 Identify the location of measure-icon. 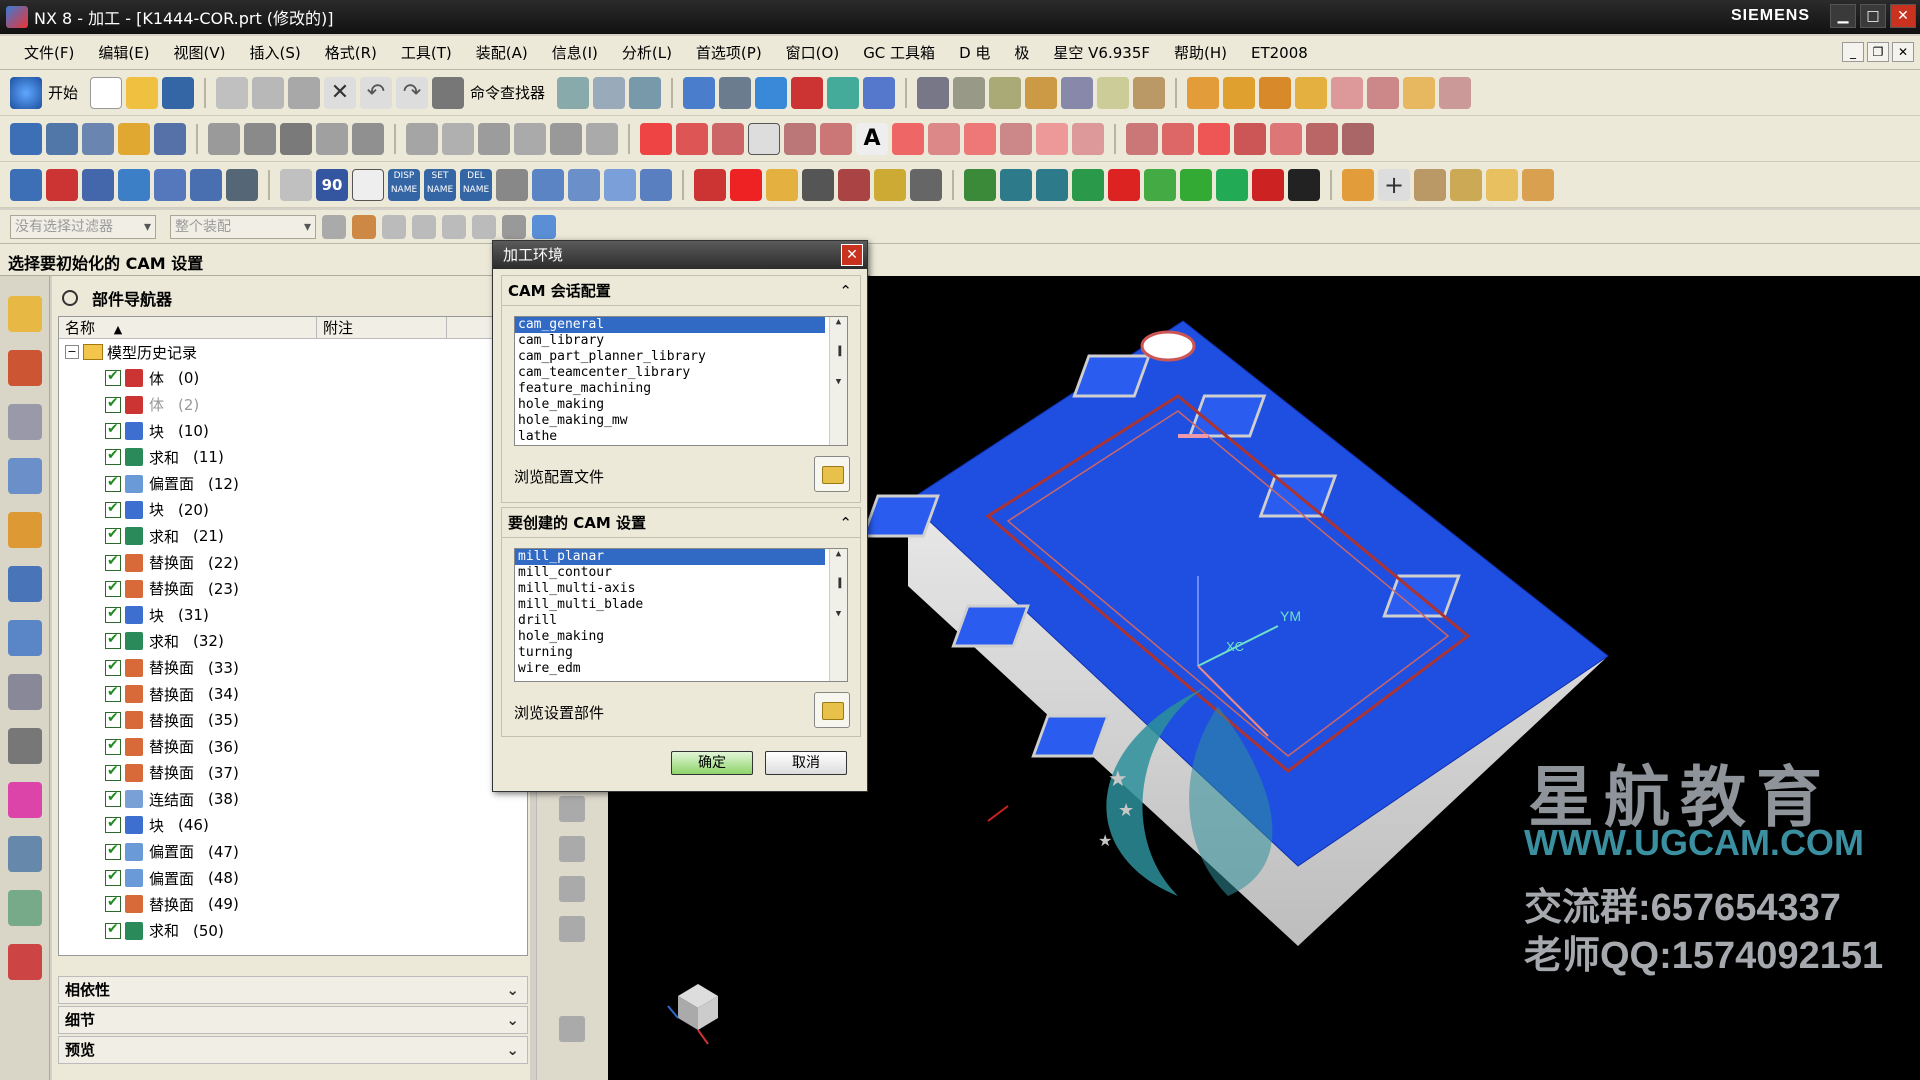
(969, 92).